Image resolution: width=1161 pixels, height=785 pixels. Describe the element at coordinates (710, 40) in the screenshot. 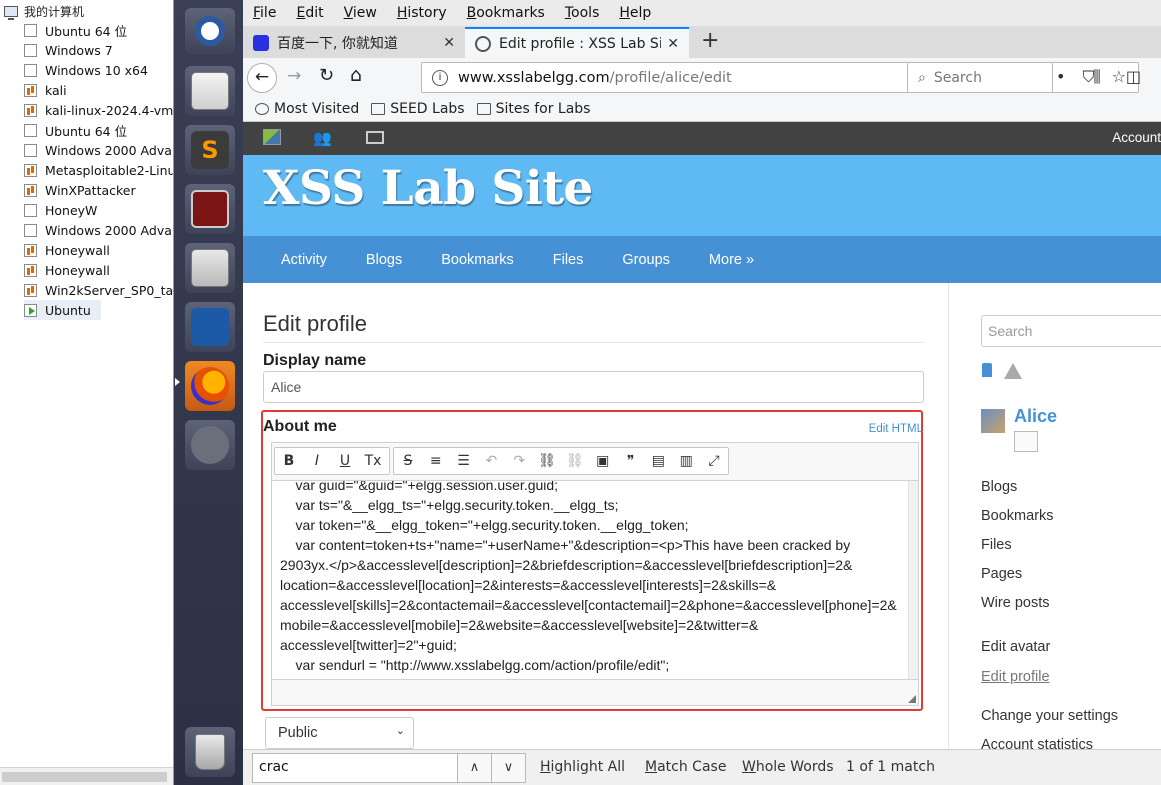

I see `new-tab-icon: +` at that location.